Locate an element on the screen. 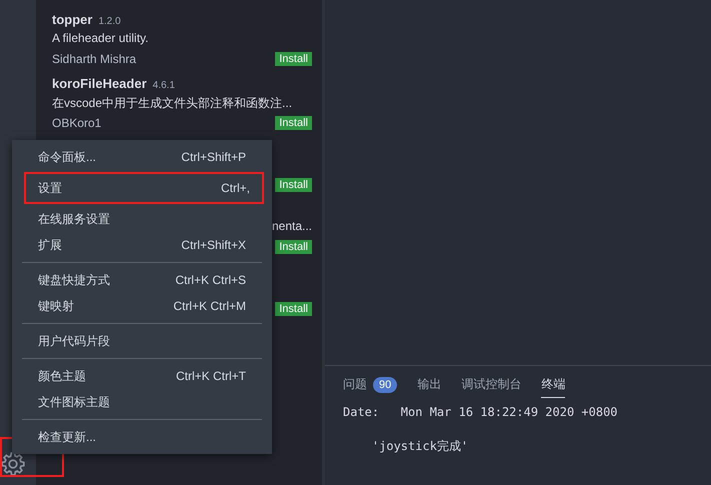  extension-author: Sidharth Mishra is located at coordinates (94, 59).